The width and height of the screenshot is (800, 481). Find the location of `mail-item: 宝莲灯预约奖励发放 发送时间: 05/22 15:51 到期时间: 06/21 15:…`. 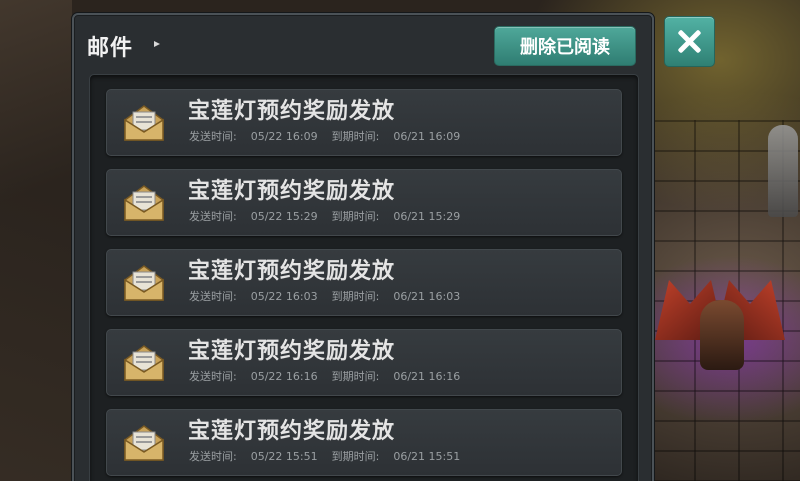

mail-item: 宝莲灯预约奖励发放 发送时间: 05/22 15:51 到期时间: 06/21 15:… is located at coordinates (364, 442).